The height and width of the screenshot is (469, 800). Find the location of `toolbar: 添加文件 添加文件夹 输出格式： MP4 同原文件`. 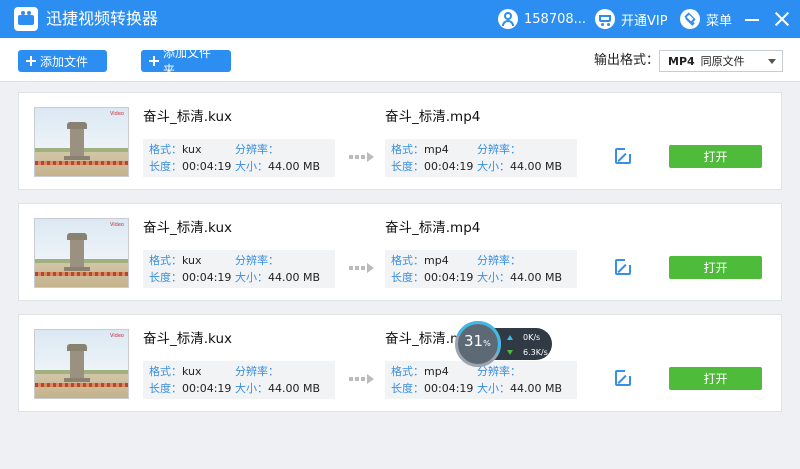

toolbar: 添加文件 添加文件夹 输出格式： MP4 同原文件 is located at coordinates (400, 60).